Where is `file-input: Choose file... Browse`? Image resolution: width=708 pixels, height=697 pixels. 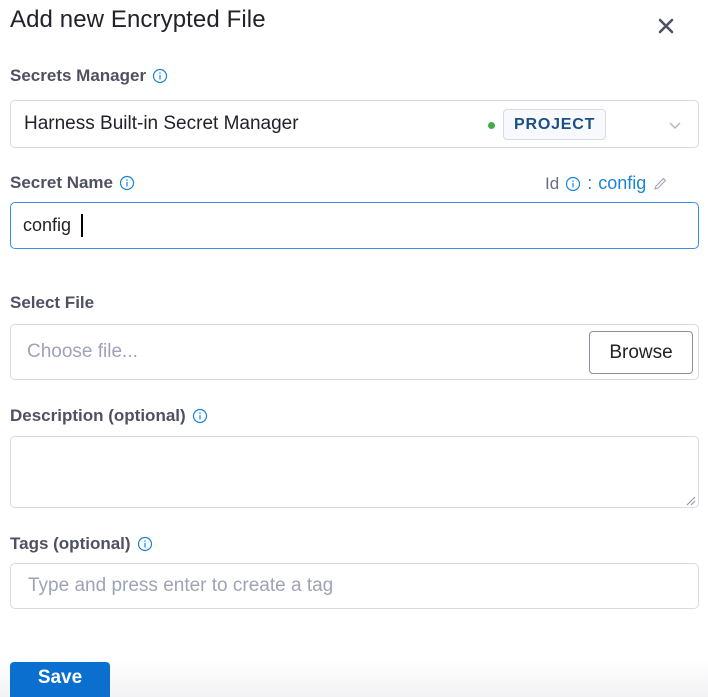 file-input: Choose file... Browse is located at coordinates (354, 352).